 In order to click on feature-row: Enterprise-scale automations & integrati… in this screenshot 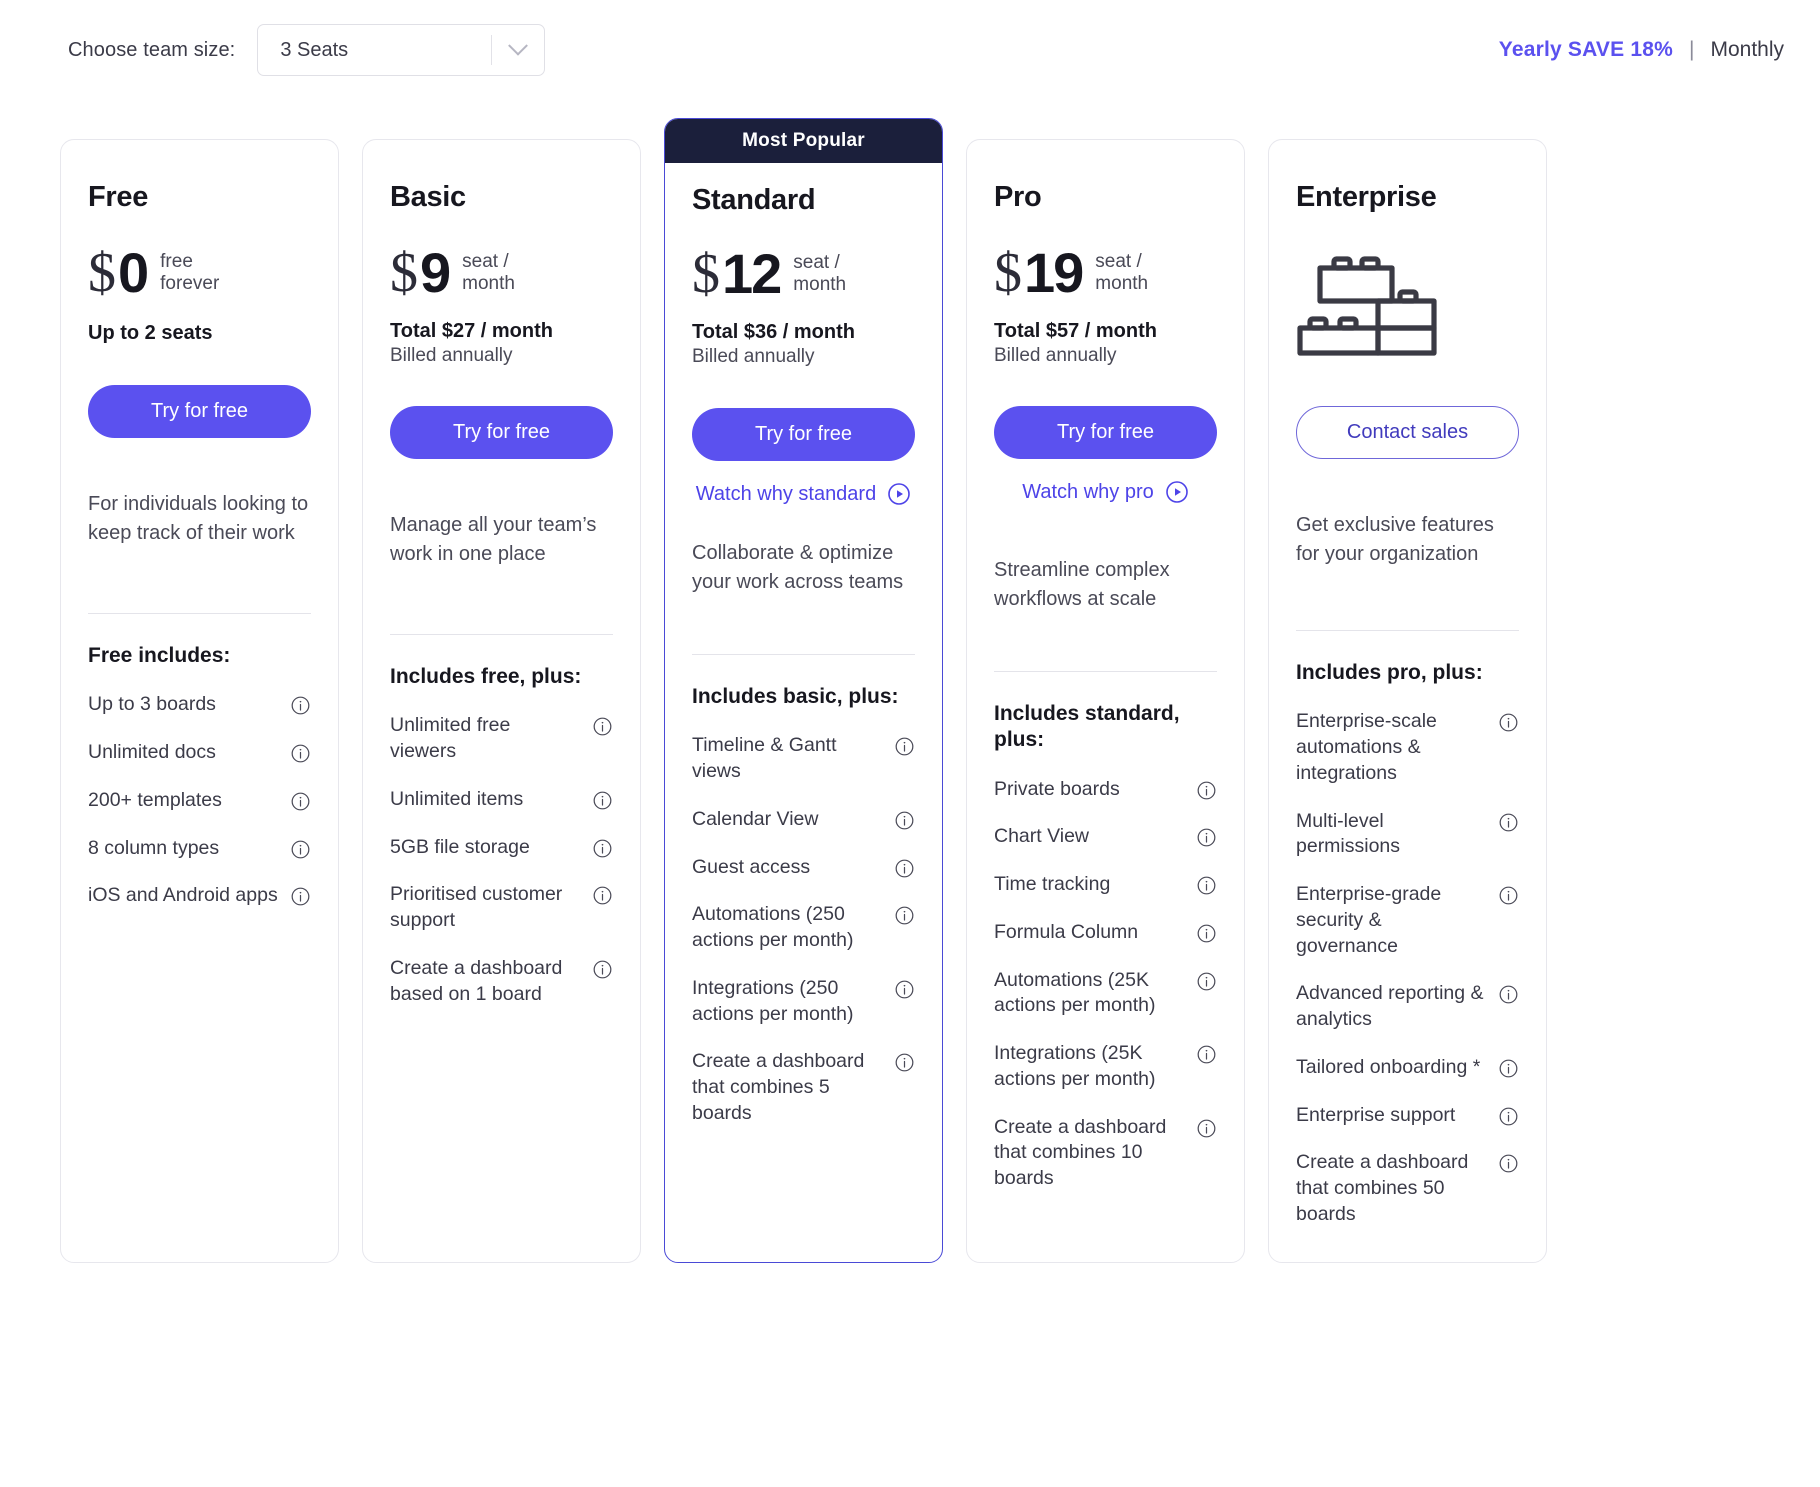, I will do `click(1407, 747)`.